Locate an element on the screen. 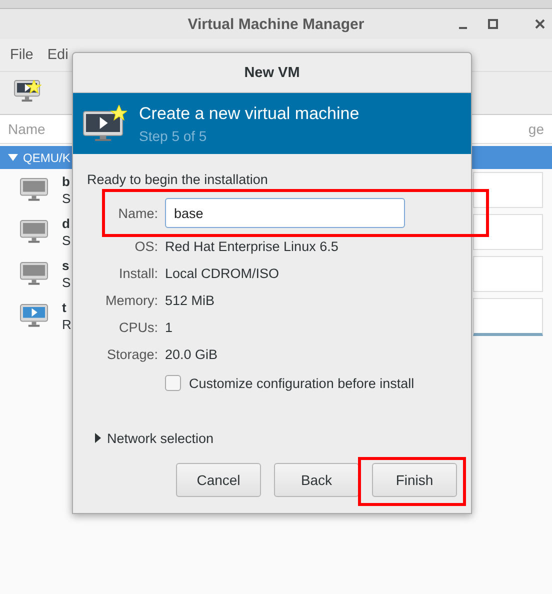 The width and height of the screenshot is (552, 594). field-label: Install: is located at coordinates (138, 273).